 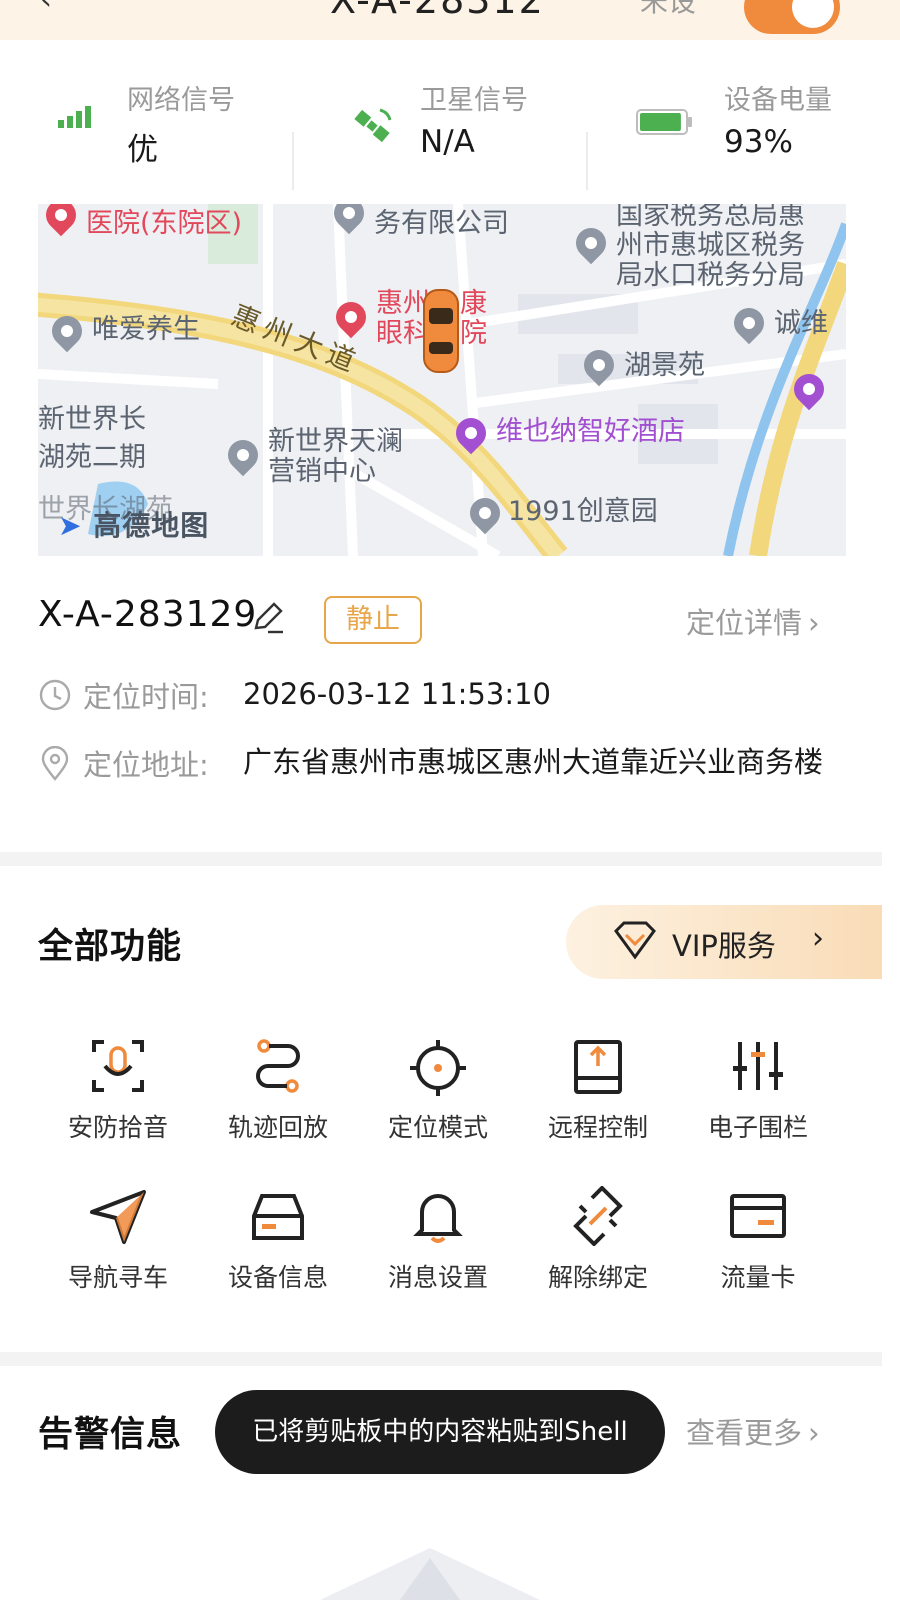 What do you see at coordinates (118, 1246) in the screenshot?
I see `function-item-navigate-car: 导航寻车` at bounding box center [118, 1246].